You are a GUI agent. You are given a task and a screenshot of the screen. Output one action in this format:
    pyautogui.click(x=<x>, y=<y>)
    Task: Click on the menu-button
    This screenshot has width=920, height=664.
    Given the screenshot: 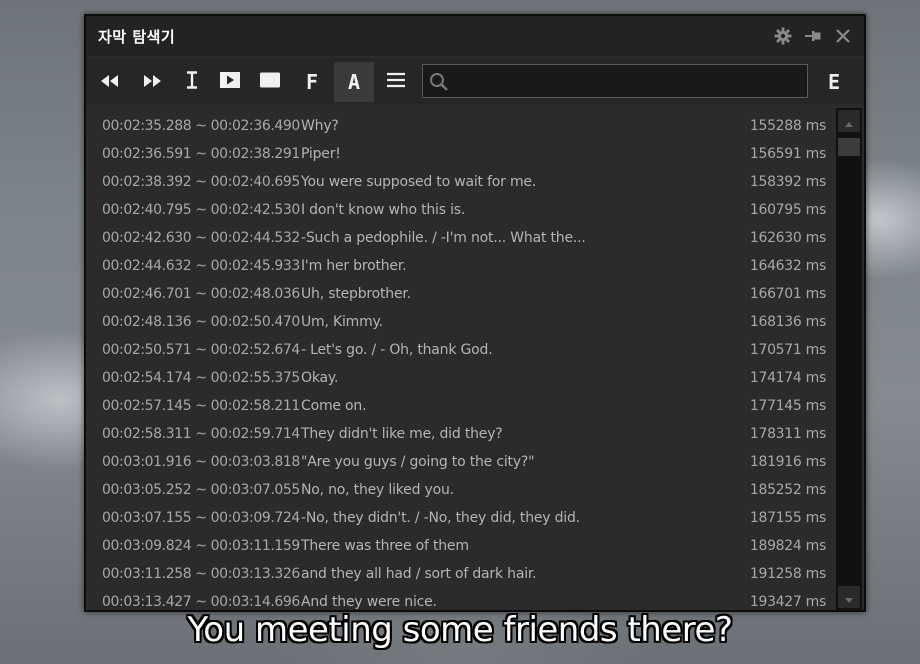 What is the action you would take?
    pyautogui.click(x=396, y=82)
    